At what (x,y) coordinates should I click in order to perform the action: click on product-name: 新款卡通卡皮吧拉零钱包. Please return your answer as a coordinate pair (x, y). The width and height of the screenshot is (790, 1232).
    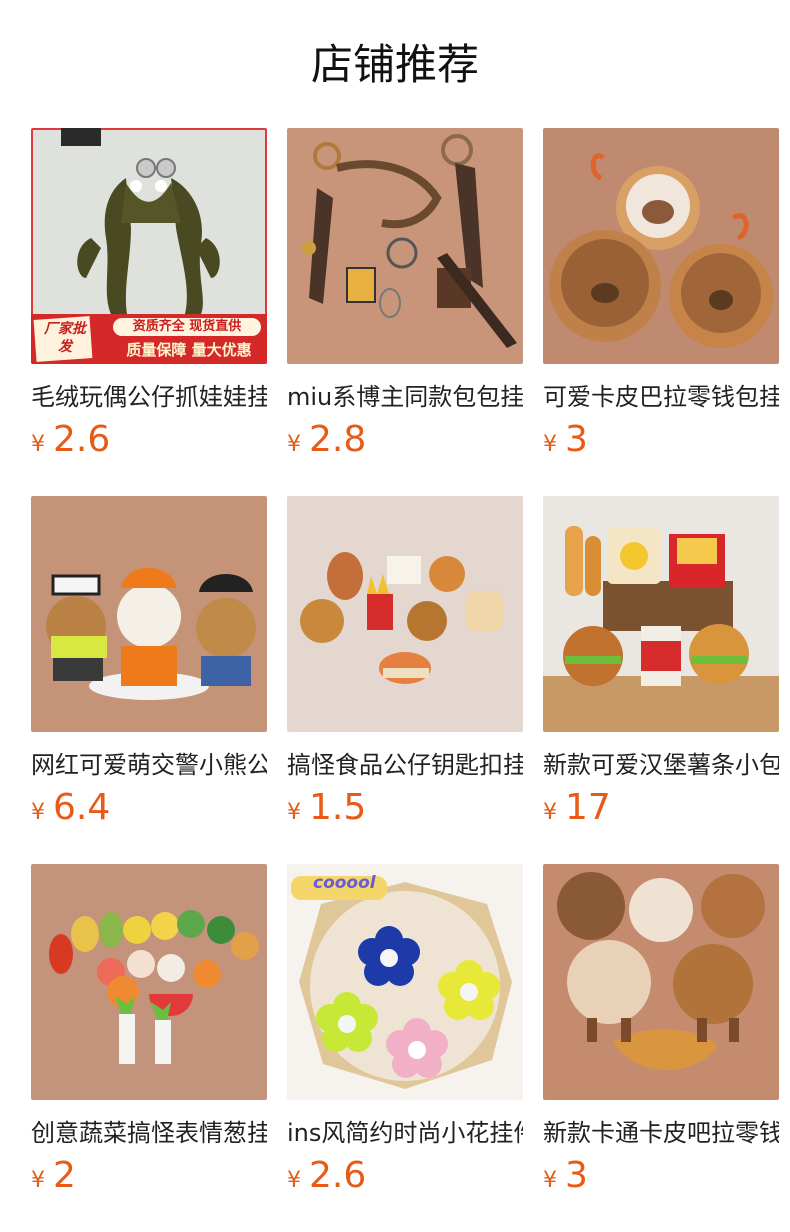
    Looking at the image, I should click on (661, 1133).